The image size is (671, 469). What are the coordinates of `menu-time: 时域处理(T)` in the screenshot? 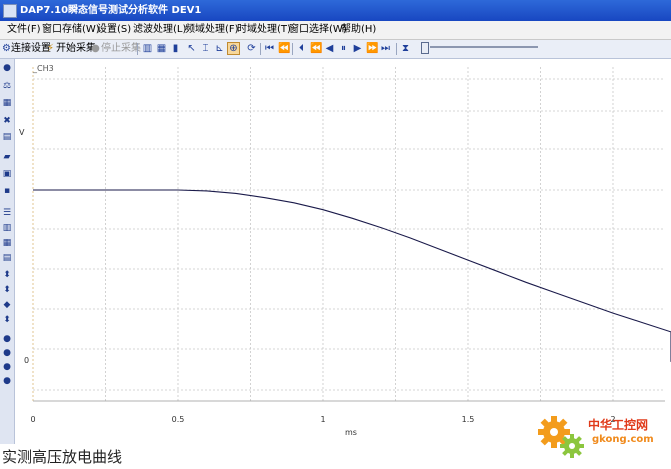 It's located at (264, 30).